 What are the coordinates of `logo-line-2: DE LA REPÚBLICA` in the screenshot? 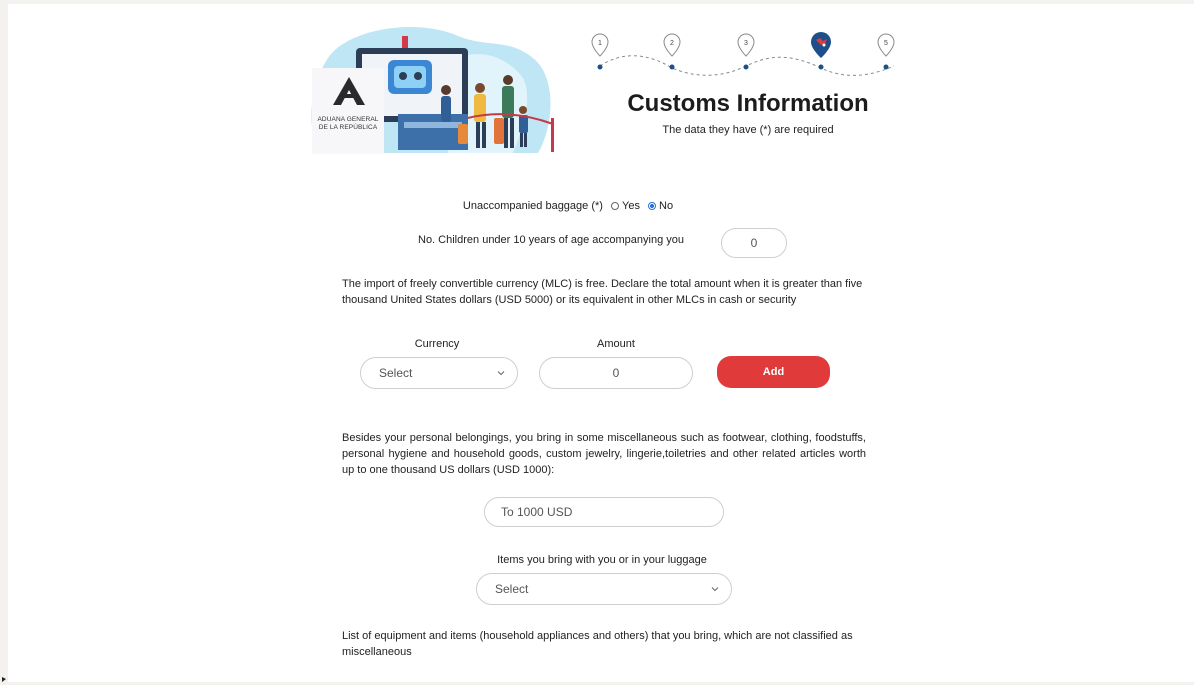 It's located at (348, 127).